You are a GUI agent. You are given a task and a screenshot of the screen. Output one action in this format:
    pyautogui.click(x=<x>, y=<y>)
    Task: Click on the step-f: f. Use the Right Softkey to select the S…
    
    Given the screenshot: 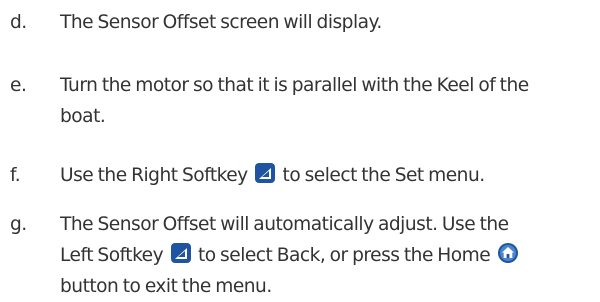 What is the action you would take?
    pyautogui.click(x=305, y=175)
    